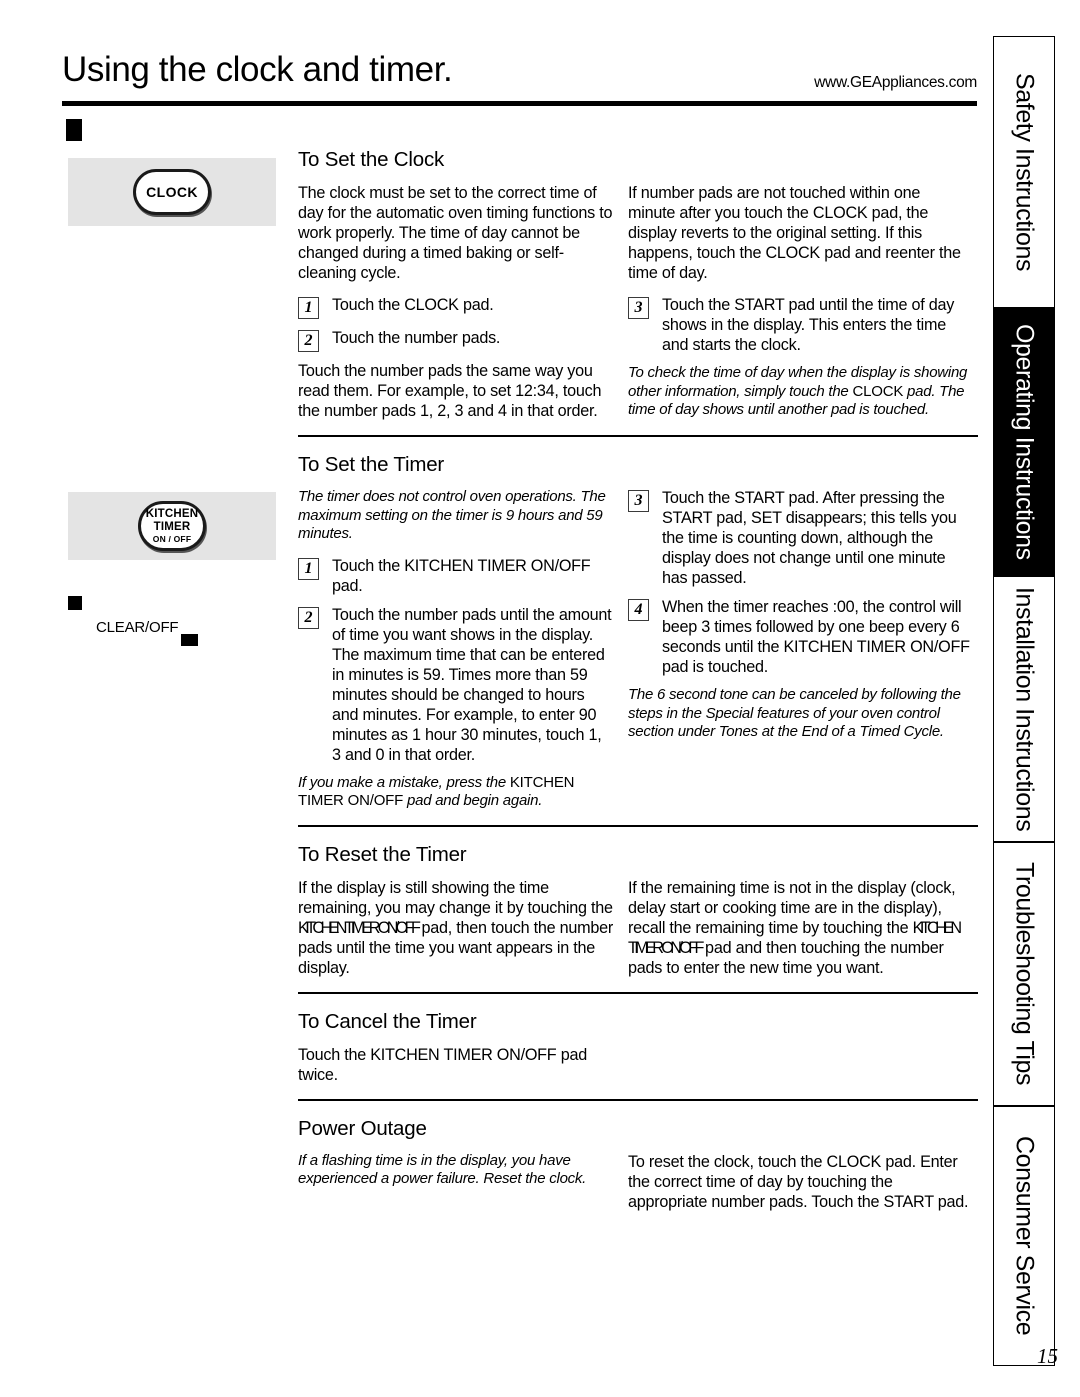  What do you see at coordinates (359, 927) in the screenshot?
I see `body-caps-kitchen-timer: KITCHEN TIMER ON/OFF` at bounding box center [359, 927].